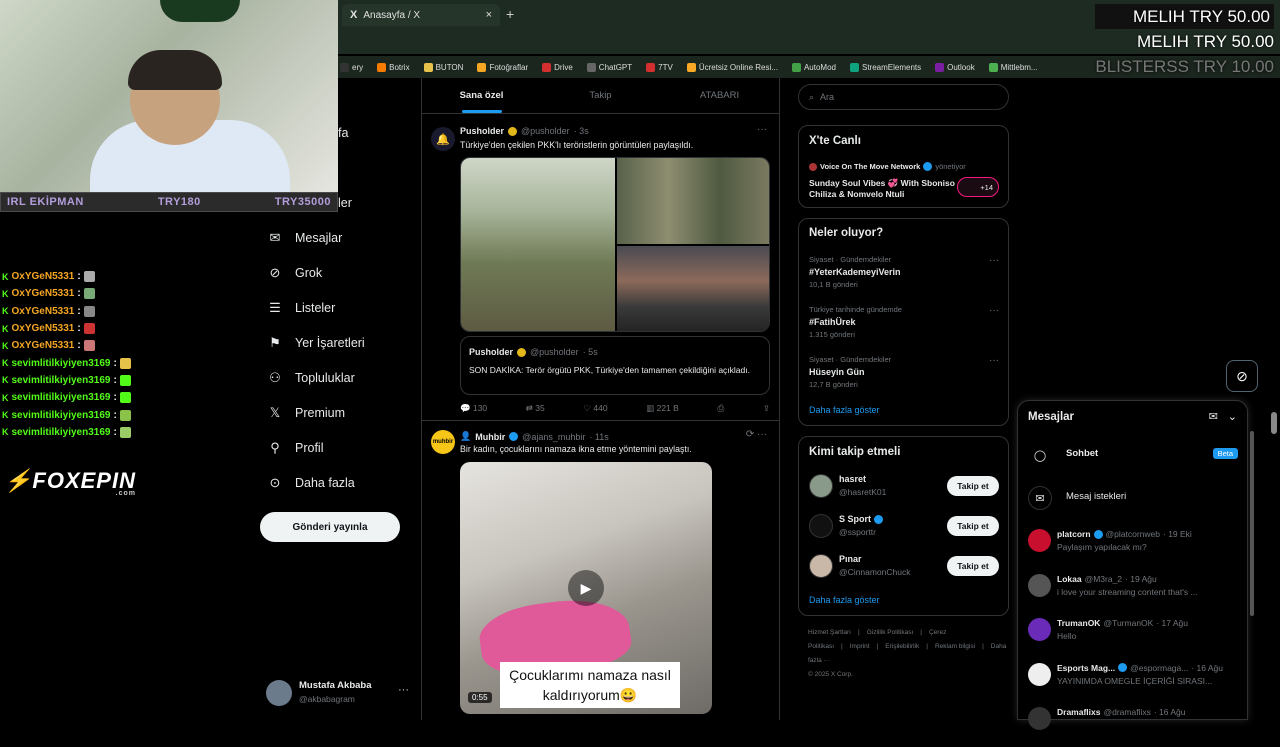  I want to click on footer-link: © 2025 X Corp., so click(907, 675).